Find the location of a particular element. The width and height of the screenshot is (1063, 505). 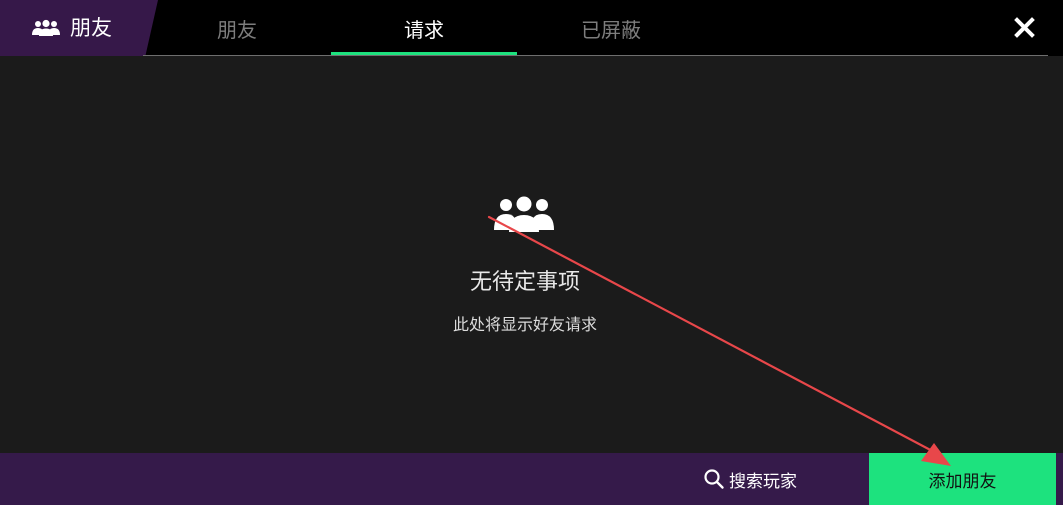

empty-state-subtitle: 此处将显示好友请求 is located at coordinates (524, 324).